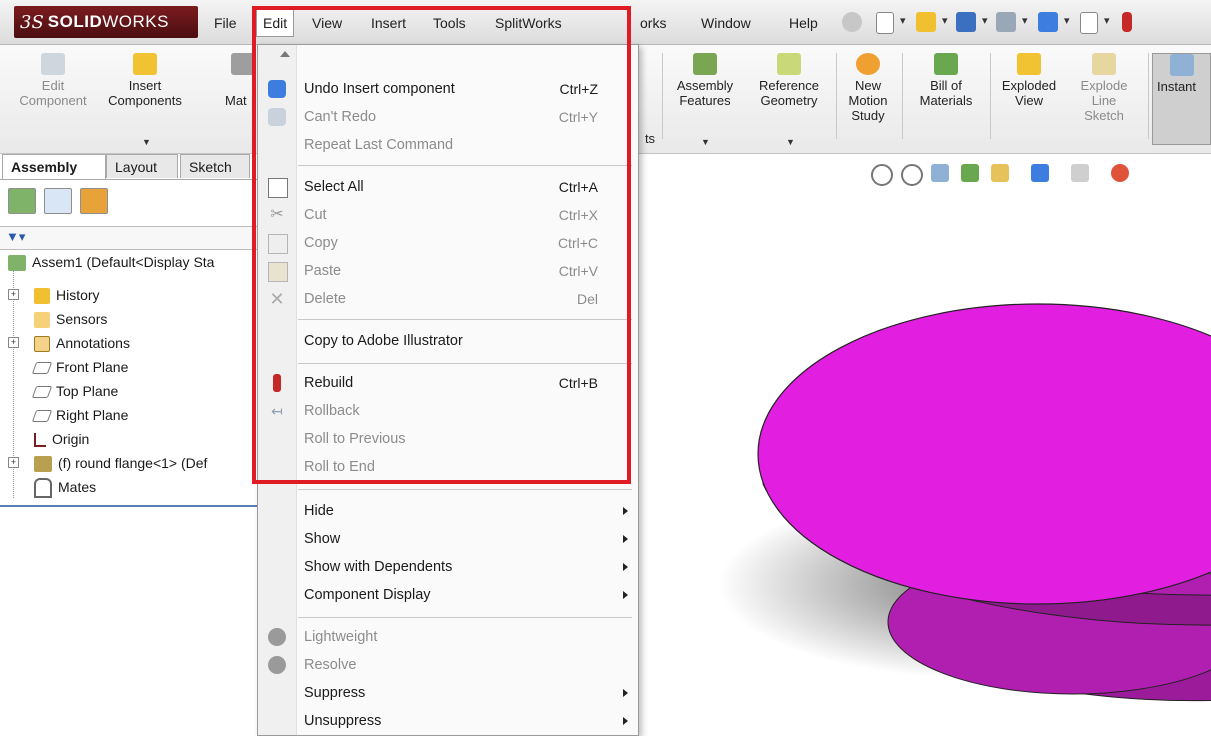  What do you see at coordinates (142, 166) in the screenshot?
I see `tab-layout: Layout` at bounding box center [142, 166].